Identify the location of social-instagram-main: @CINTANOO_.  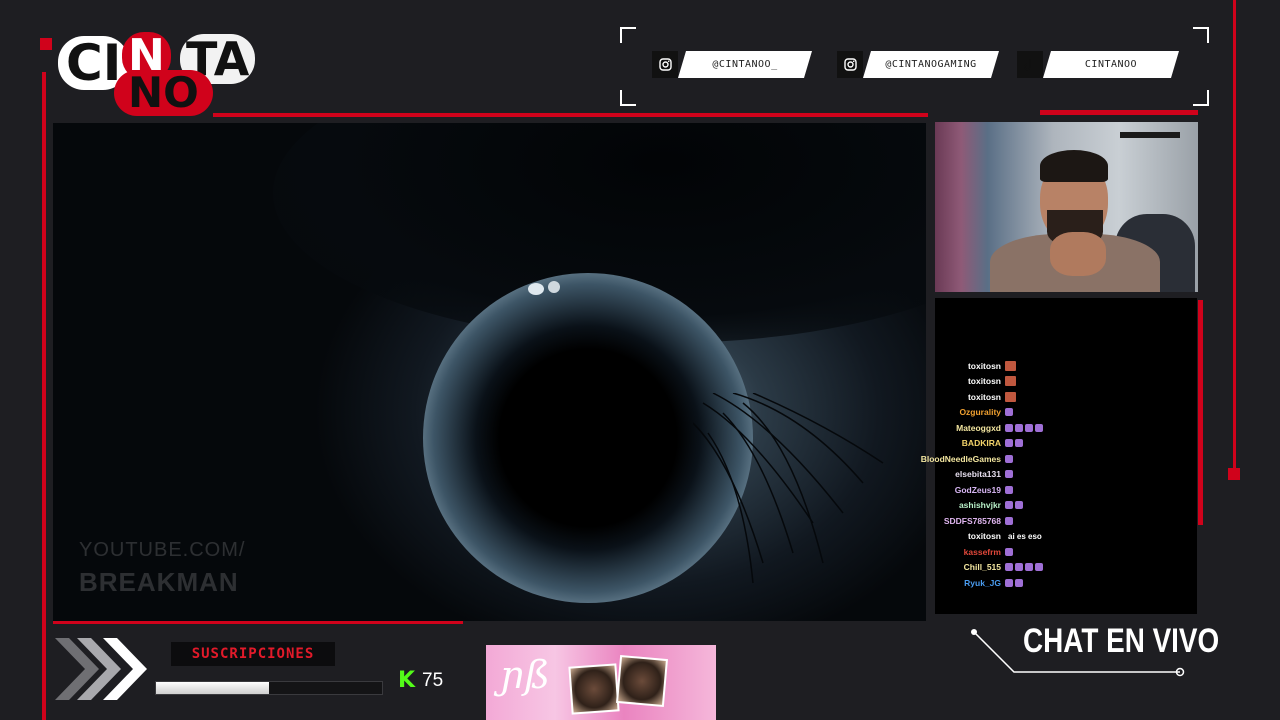
(732, 64).